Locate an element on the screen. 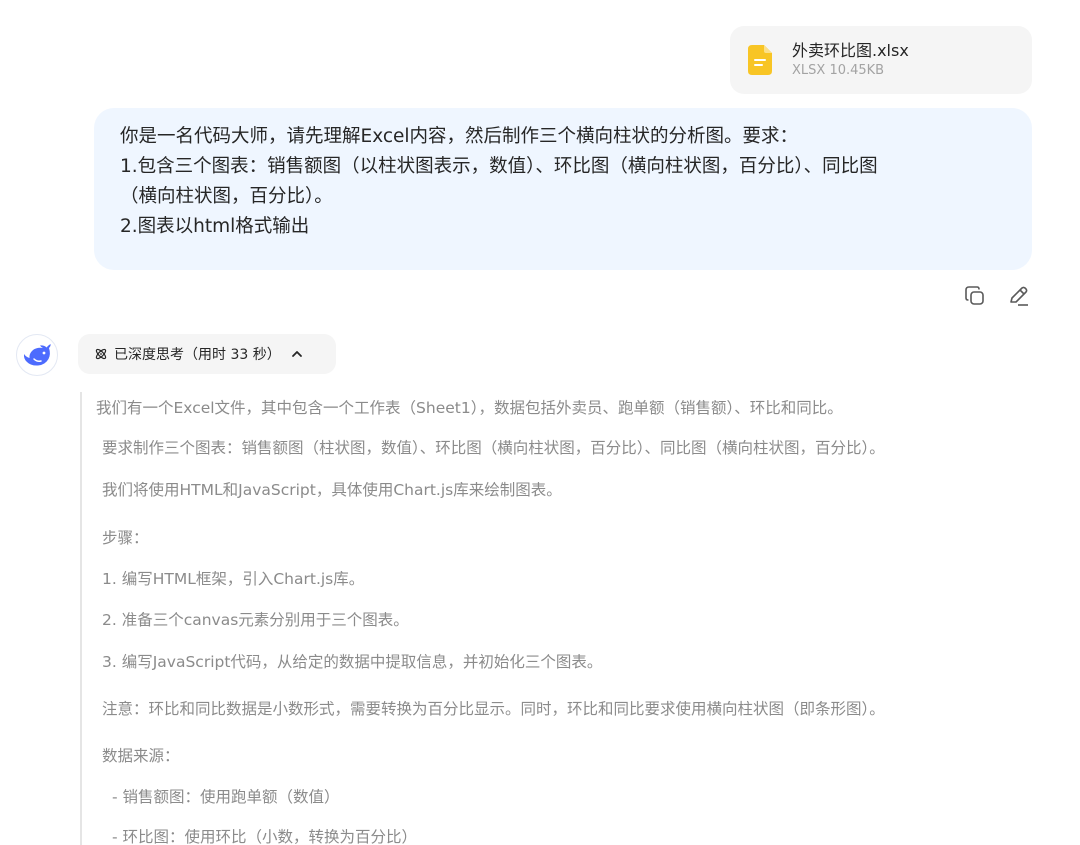 The height and width of the screenshot is (845, 1080). deep-thinking-toggle: 已深度思考（用时 33 秒） is located at coordinates (207, 354).